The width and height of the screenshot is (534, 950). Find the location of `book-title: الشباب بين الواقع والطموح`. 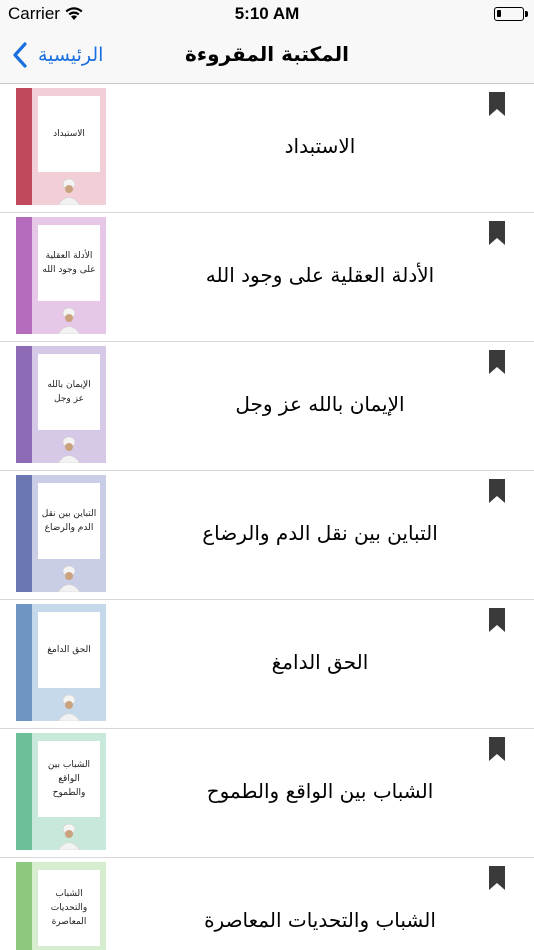

book-title: الشباب بين الواقع والطموح is located at coordinates (320, 791).